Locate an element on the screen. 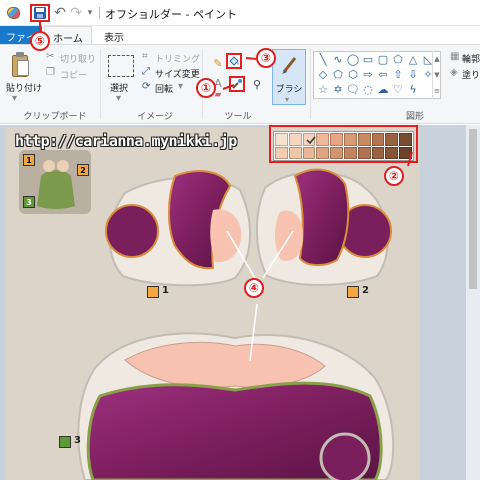 This screenshot has height=480, width=480. tab-view: 表示 is located at coordinates (114, 35).